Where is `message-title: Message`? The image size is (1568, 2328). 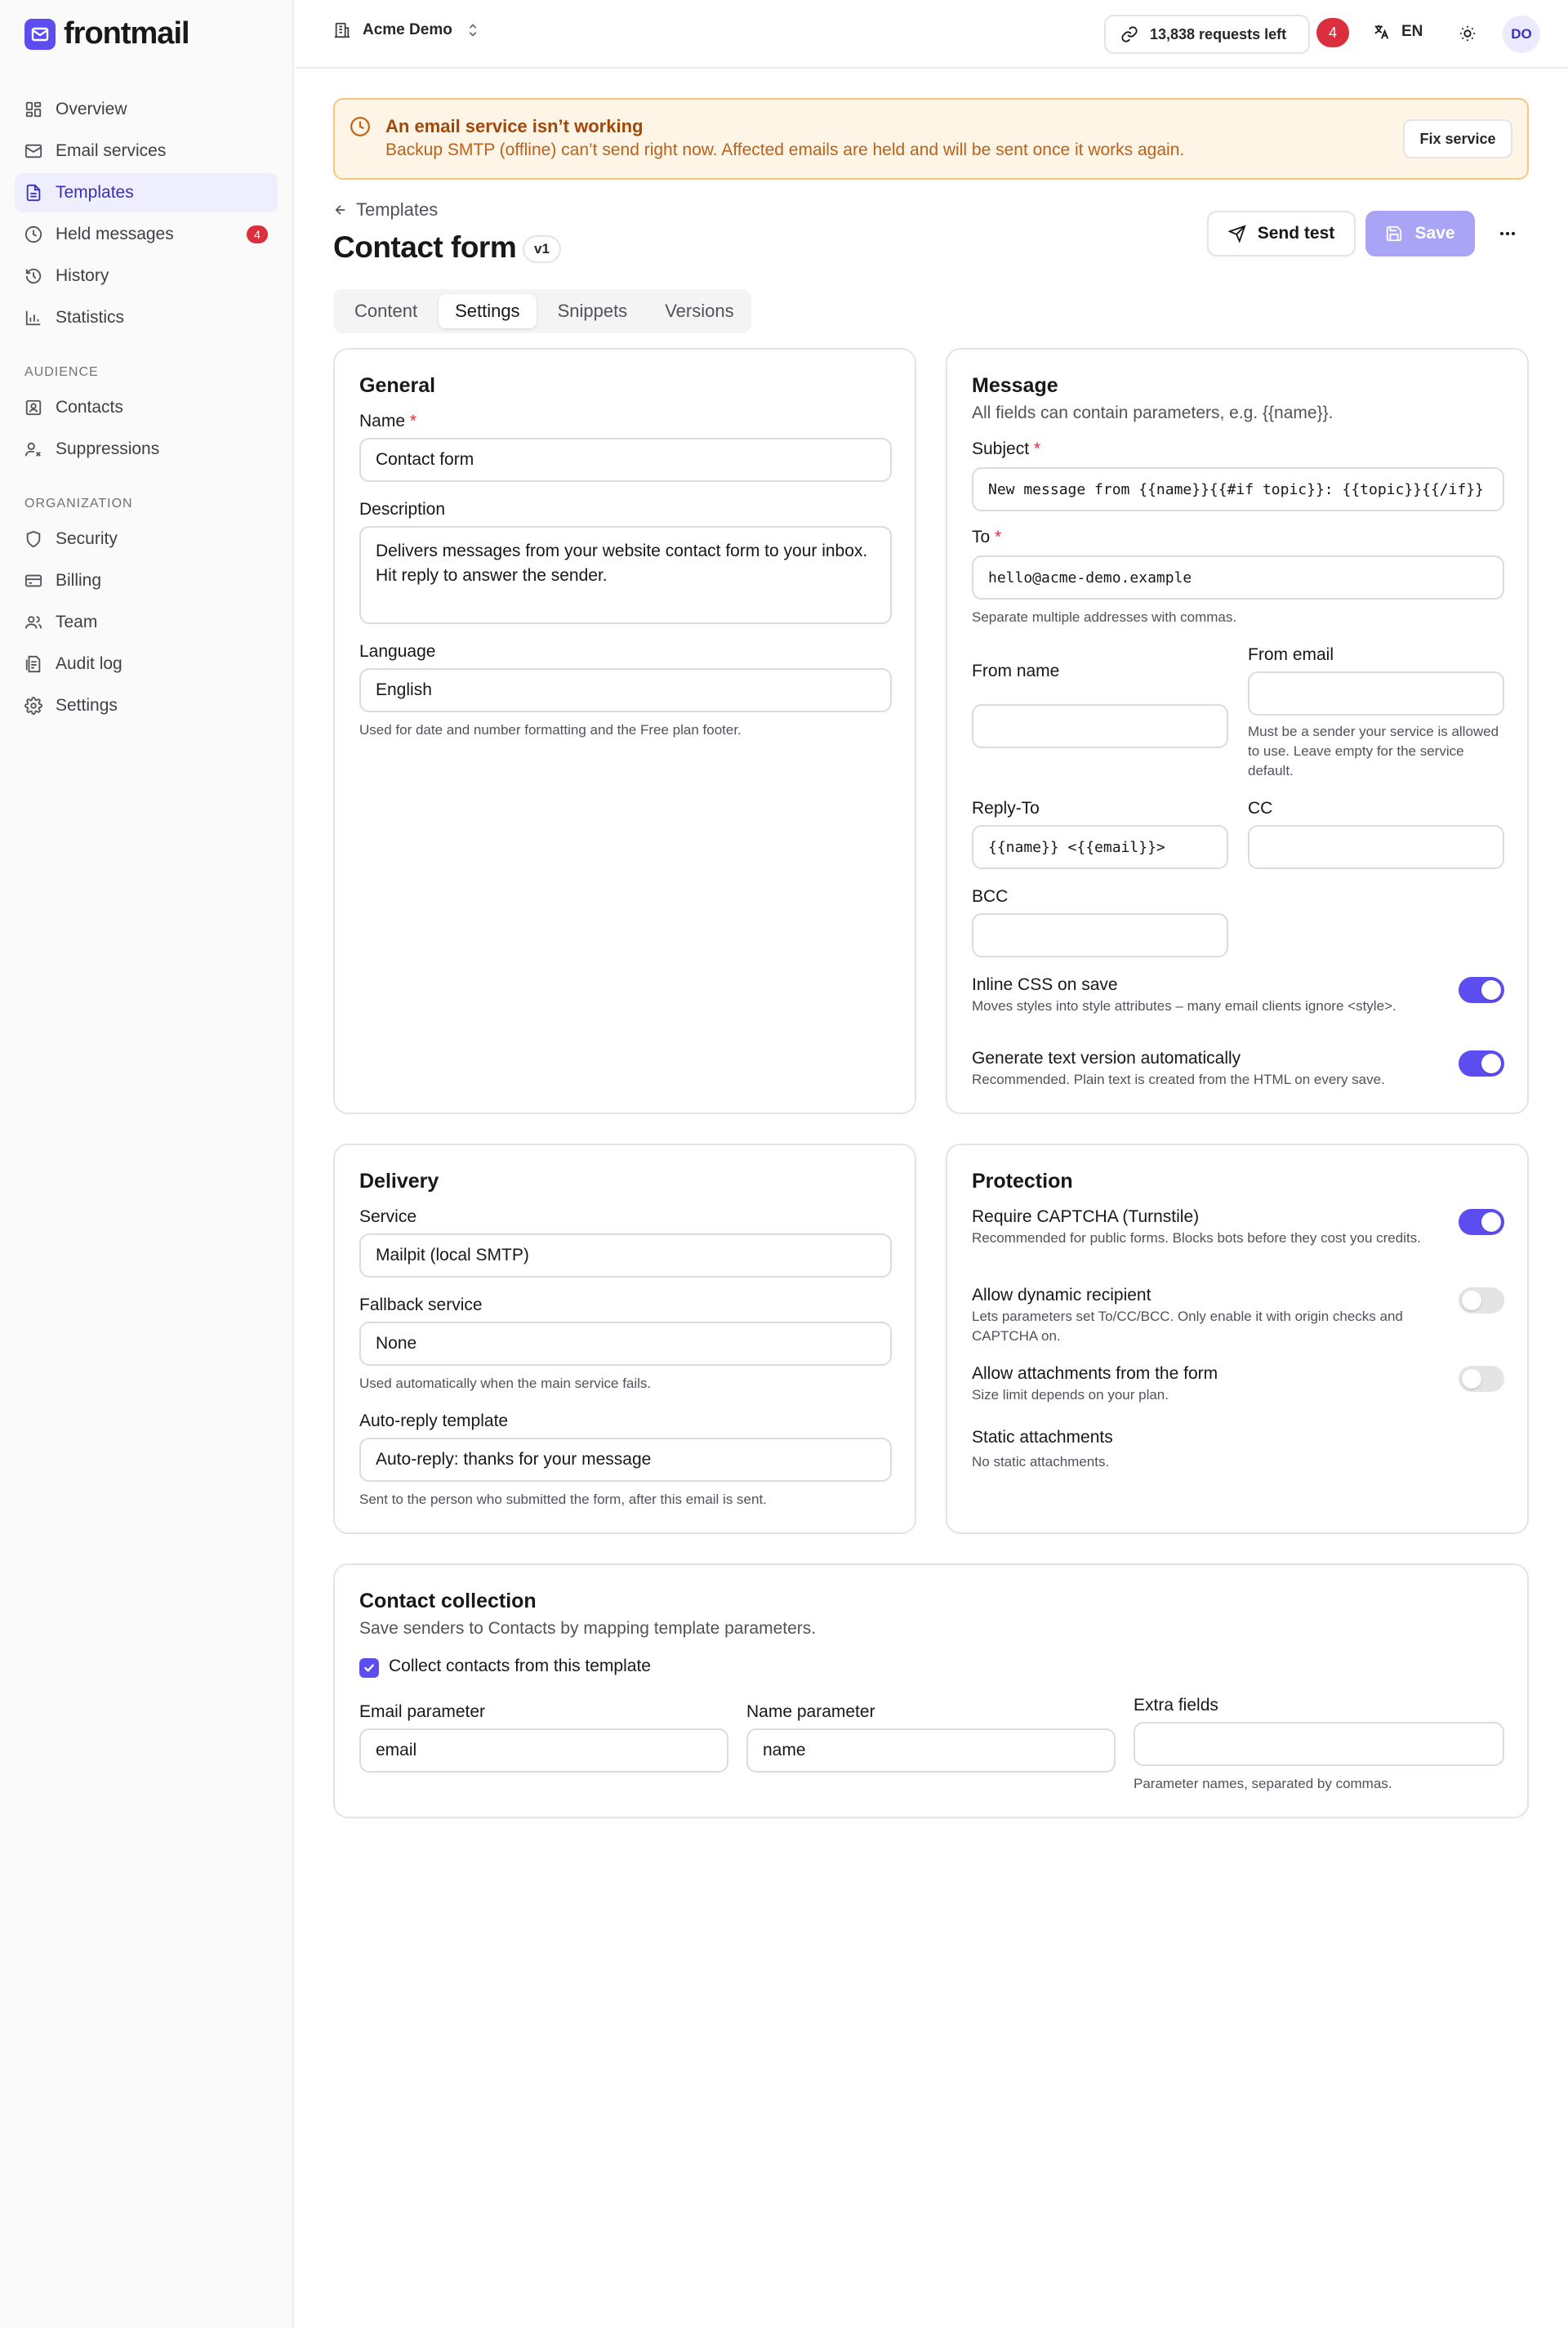
message-title: Message is located at coordinates (1015, 386).